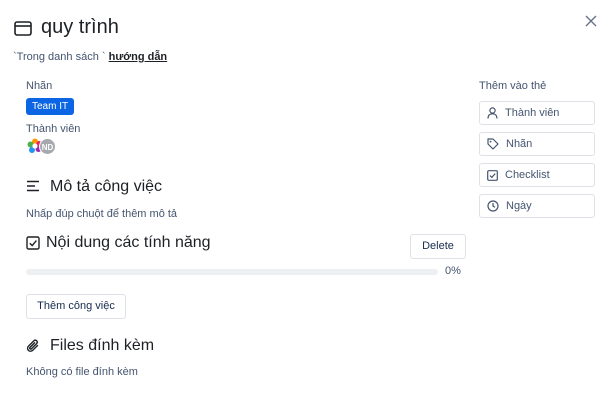 This screenshot has width=611, height=401. Describe the element at coordinates (138, 57) in the screenshot. I see `list-name-link: hướng dẫn` at that location.